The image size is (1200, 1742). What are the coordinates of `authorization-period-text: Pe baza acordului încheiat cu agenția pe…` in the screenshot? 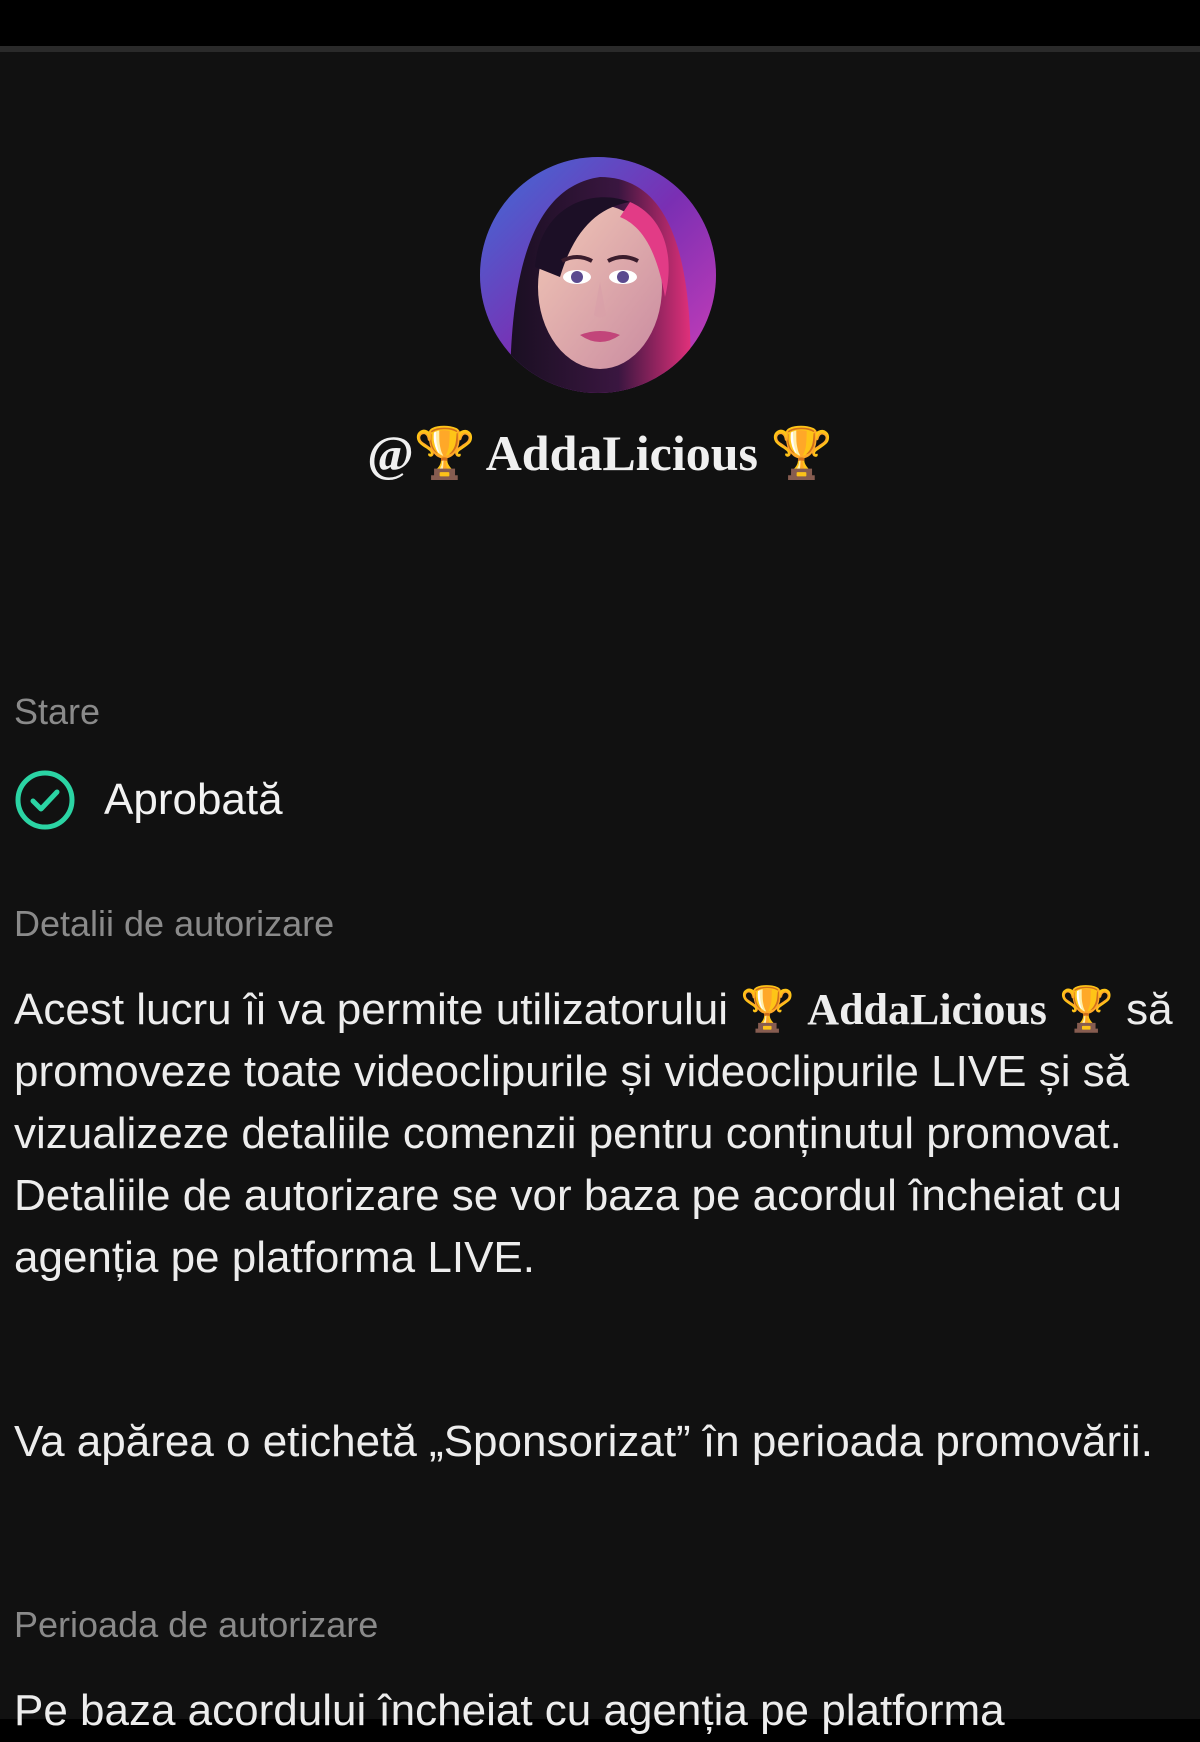 It's located at (509, 1710).